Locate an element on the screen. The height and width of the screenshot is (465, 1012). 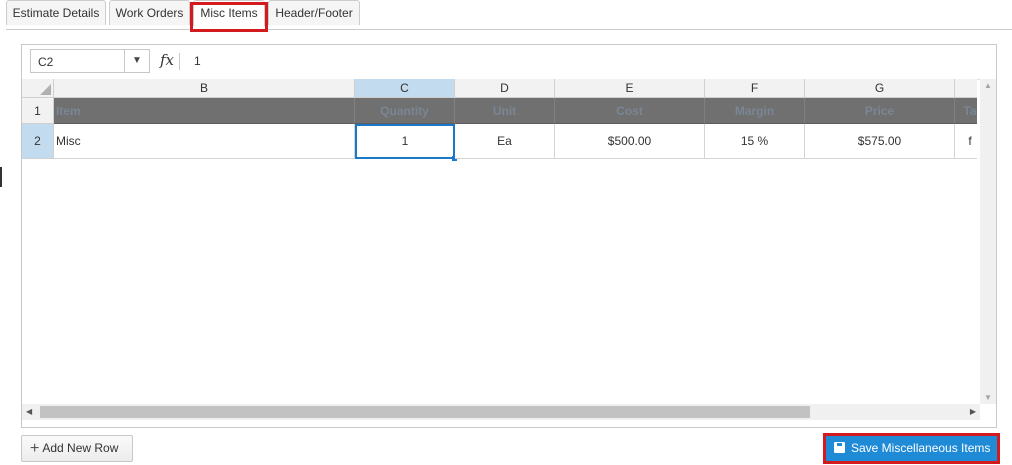
save-miscellaneous-items-button: Save Miscellaneous Items is located at coordinates (911, 448).